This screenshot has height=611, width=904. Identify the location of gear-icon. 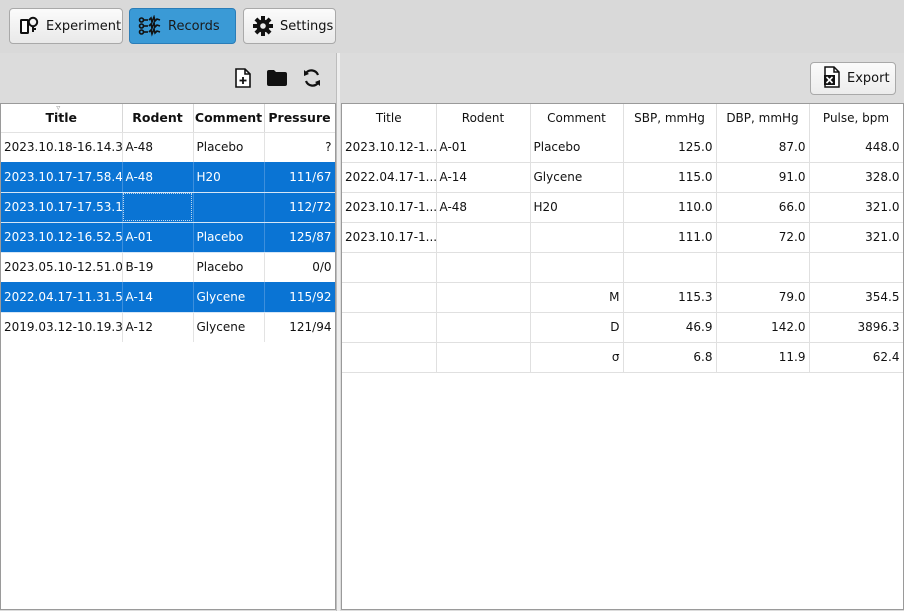
(263, 26).